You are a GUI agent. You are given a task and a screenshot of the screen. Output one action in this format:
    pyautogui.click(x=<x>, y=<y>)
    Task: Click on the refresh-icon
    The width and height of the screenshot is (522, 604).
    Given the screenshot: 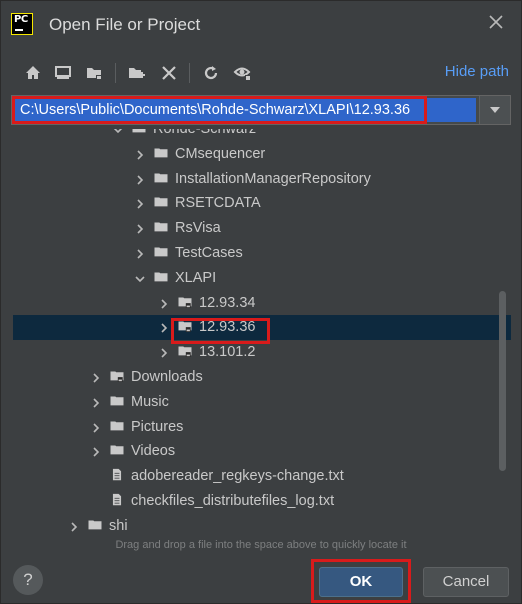 What is the action you would take?
    pyautogui.click(x=211, y=73)
    